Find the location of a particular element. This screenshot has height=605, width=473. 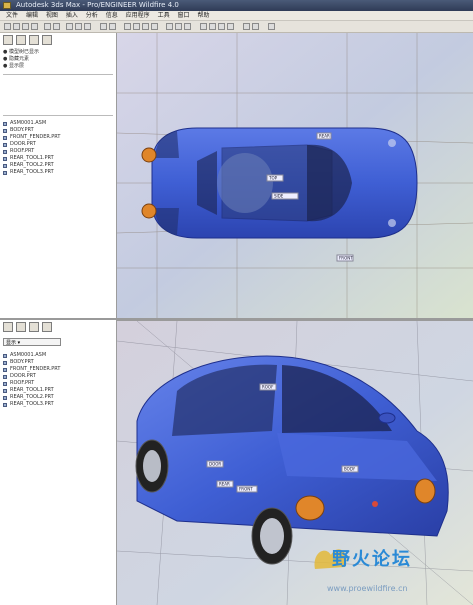

watermark-url: www.proewildfire.cn is located at coordinates (367, 588).